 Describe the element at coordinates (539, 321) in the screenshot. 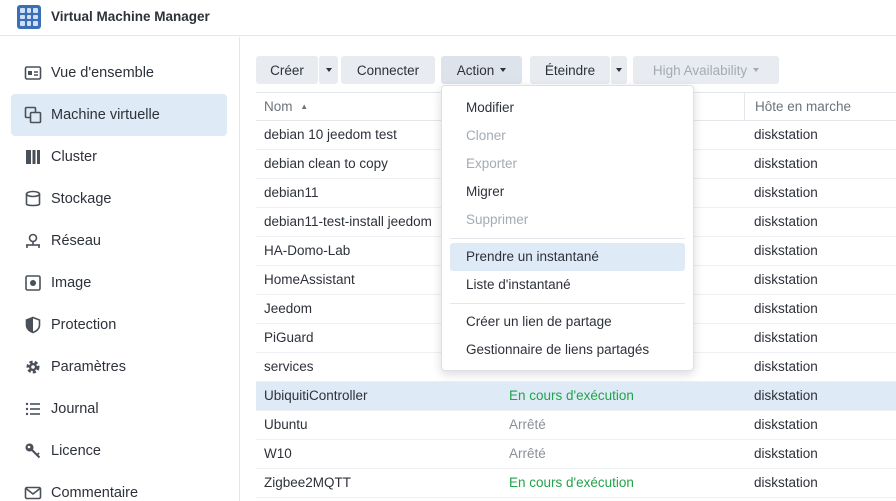

I see `menu-item-label: Créer un lien de partage` at that location.